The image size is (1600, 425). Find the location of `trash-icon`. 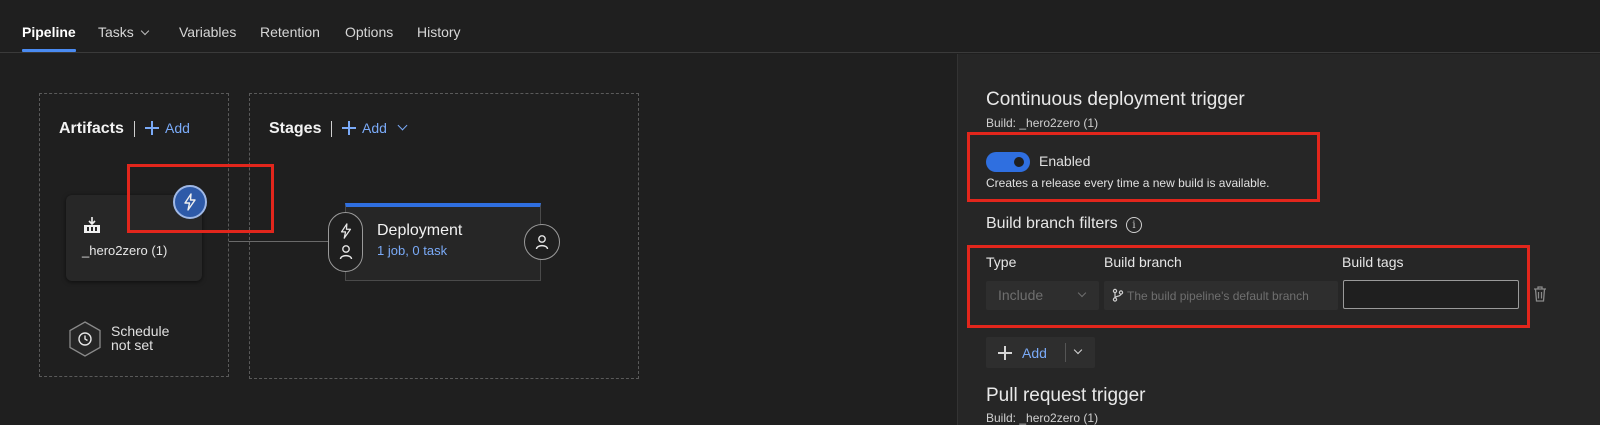

trash-icon is located at coordinates (1540, 294).